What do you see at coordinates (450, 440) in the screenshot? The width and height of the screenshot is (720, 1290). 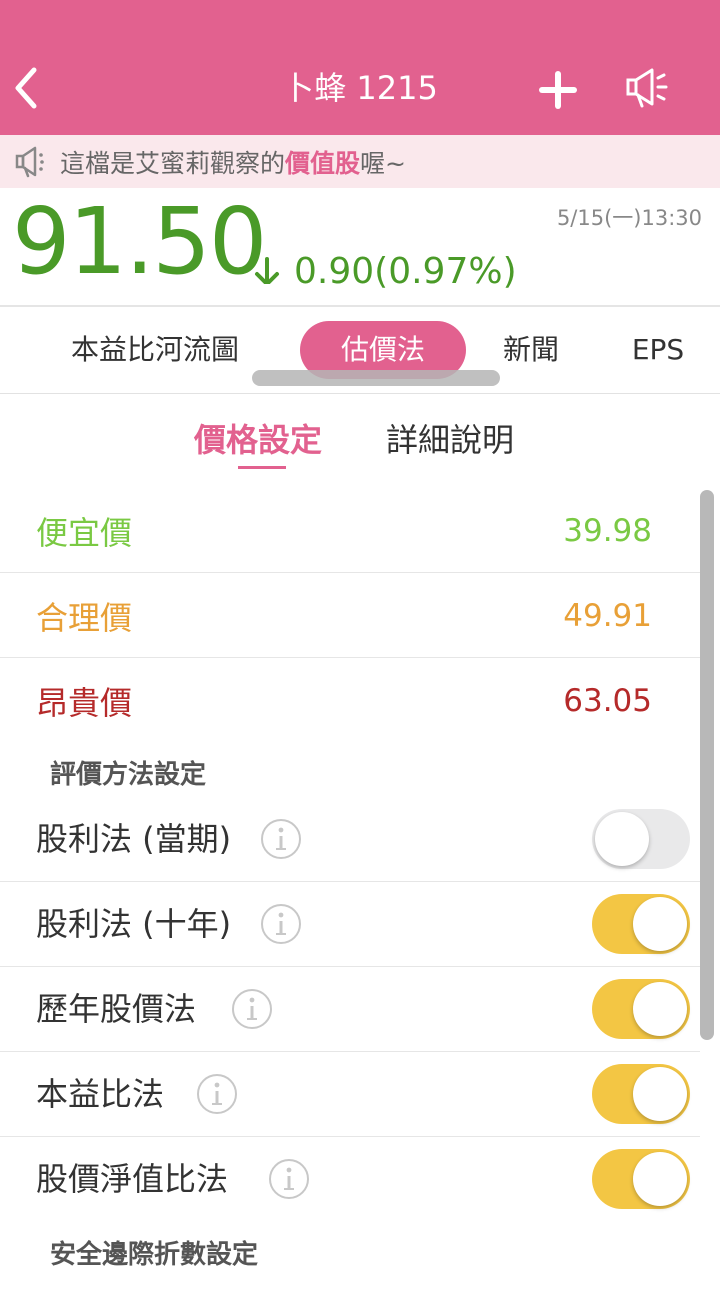 I see `subtab-details: 詳細說明` at bounding box center [450, 440].